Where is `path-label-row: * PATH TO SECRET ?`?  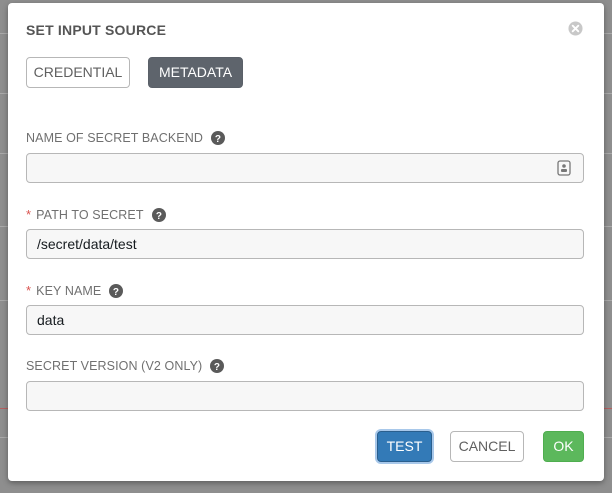 path-label-row: * PATH TO SECRET ? is located at coordinates (96, 214).